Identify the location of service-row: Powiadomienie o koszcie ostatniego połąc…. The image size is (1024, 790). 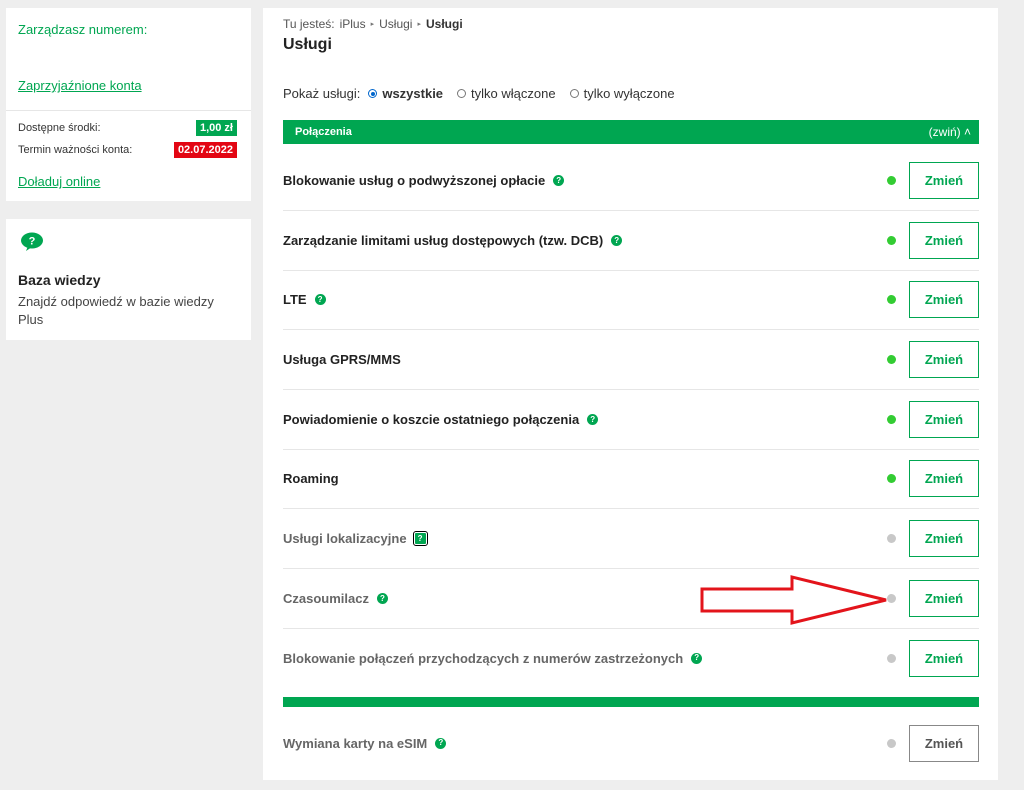
(631, 420).